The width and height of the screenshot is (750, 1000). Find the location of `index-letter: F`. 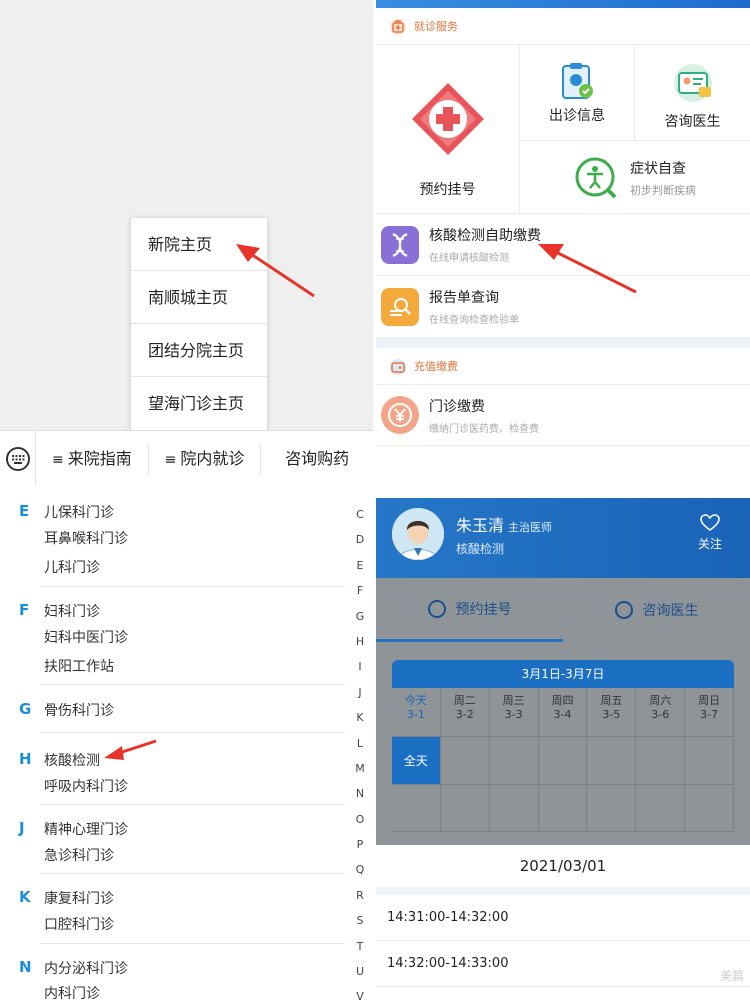

index-letter: F is located at coordinates (360, 590).